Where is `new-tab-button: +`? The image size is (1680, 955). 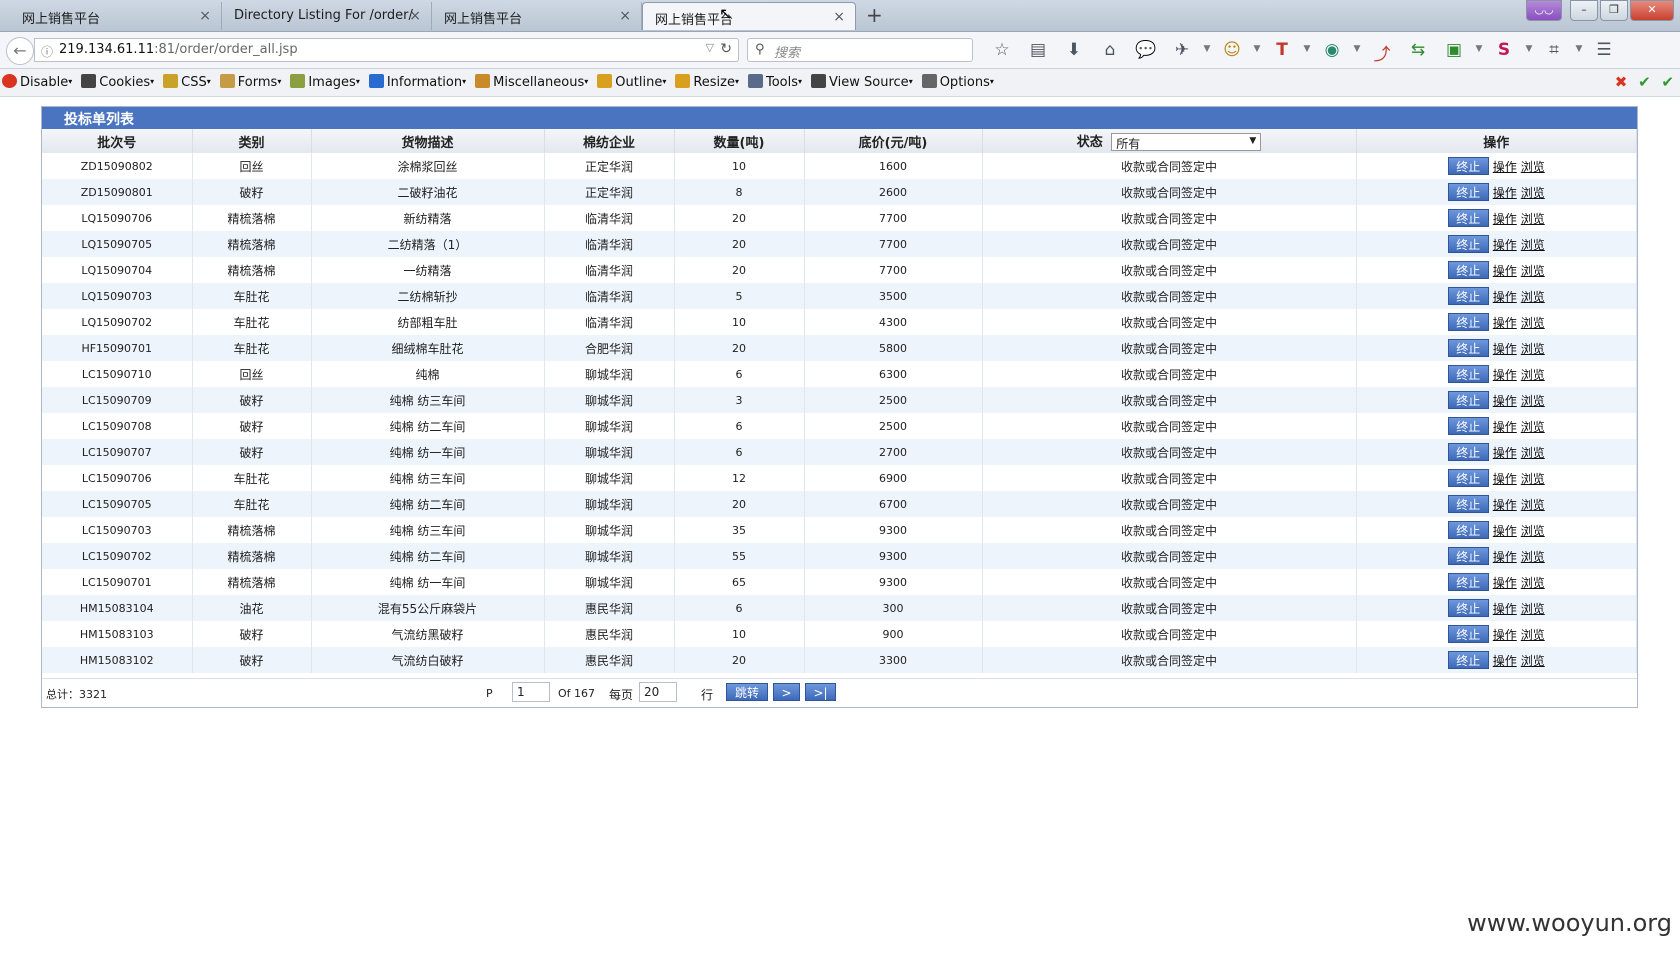 new-tab-button: + is located at coordinates (874, 15).